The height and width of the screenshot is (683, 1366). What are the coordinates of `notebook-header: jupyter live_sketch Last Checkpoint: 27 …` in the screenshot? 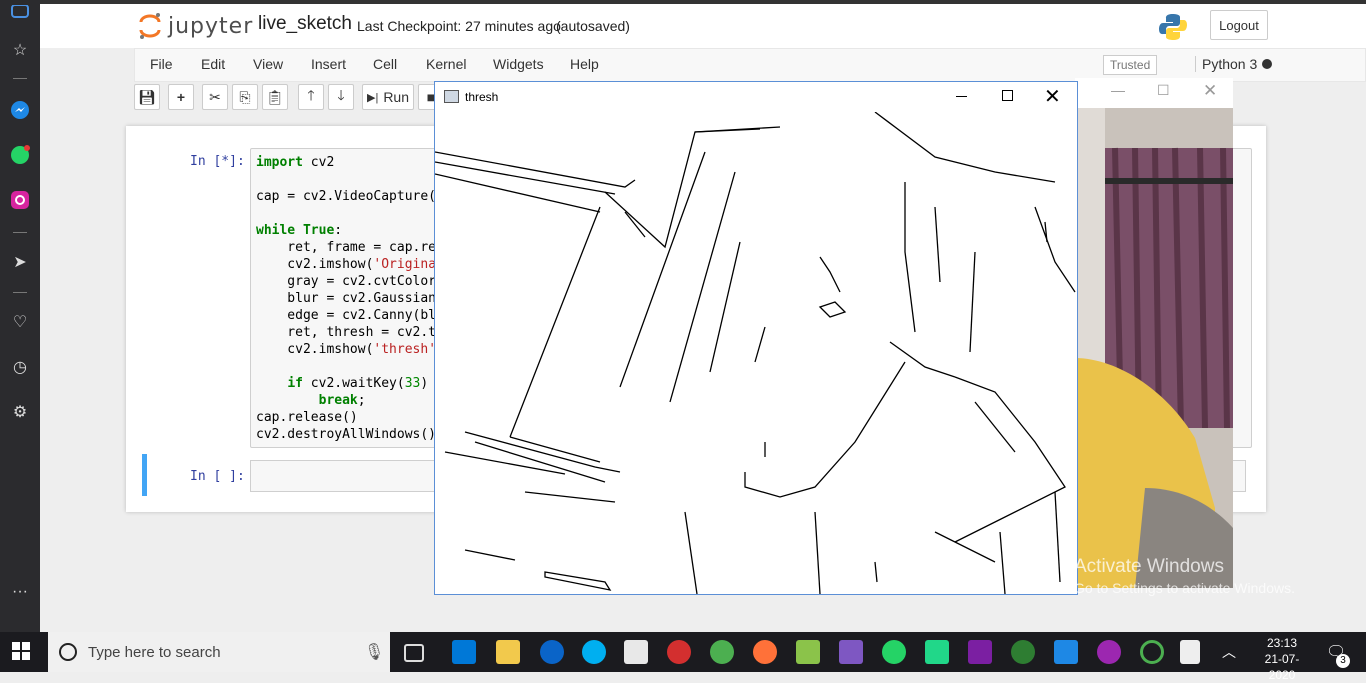 It's located at (703, 26).